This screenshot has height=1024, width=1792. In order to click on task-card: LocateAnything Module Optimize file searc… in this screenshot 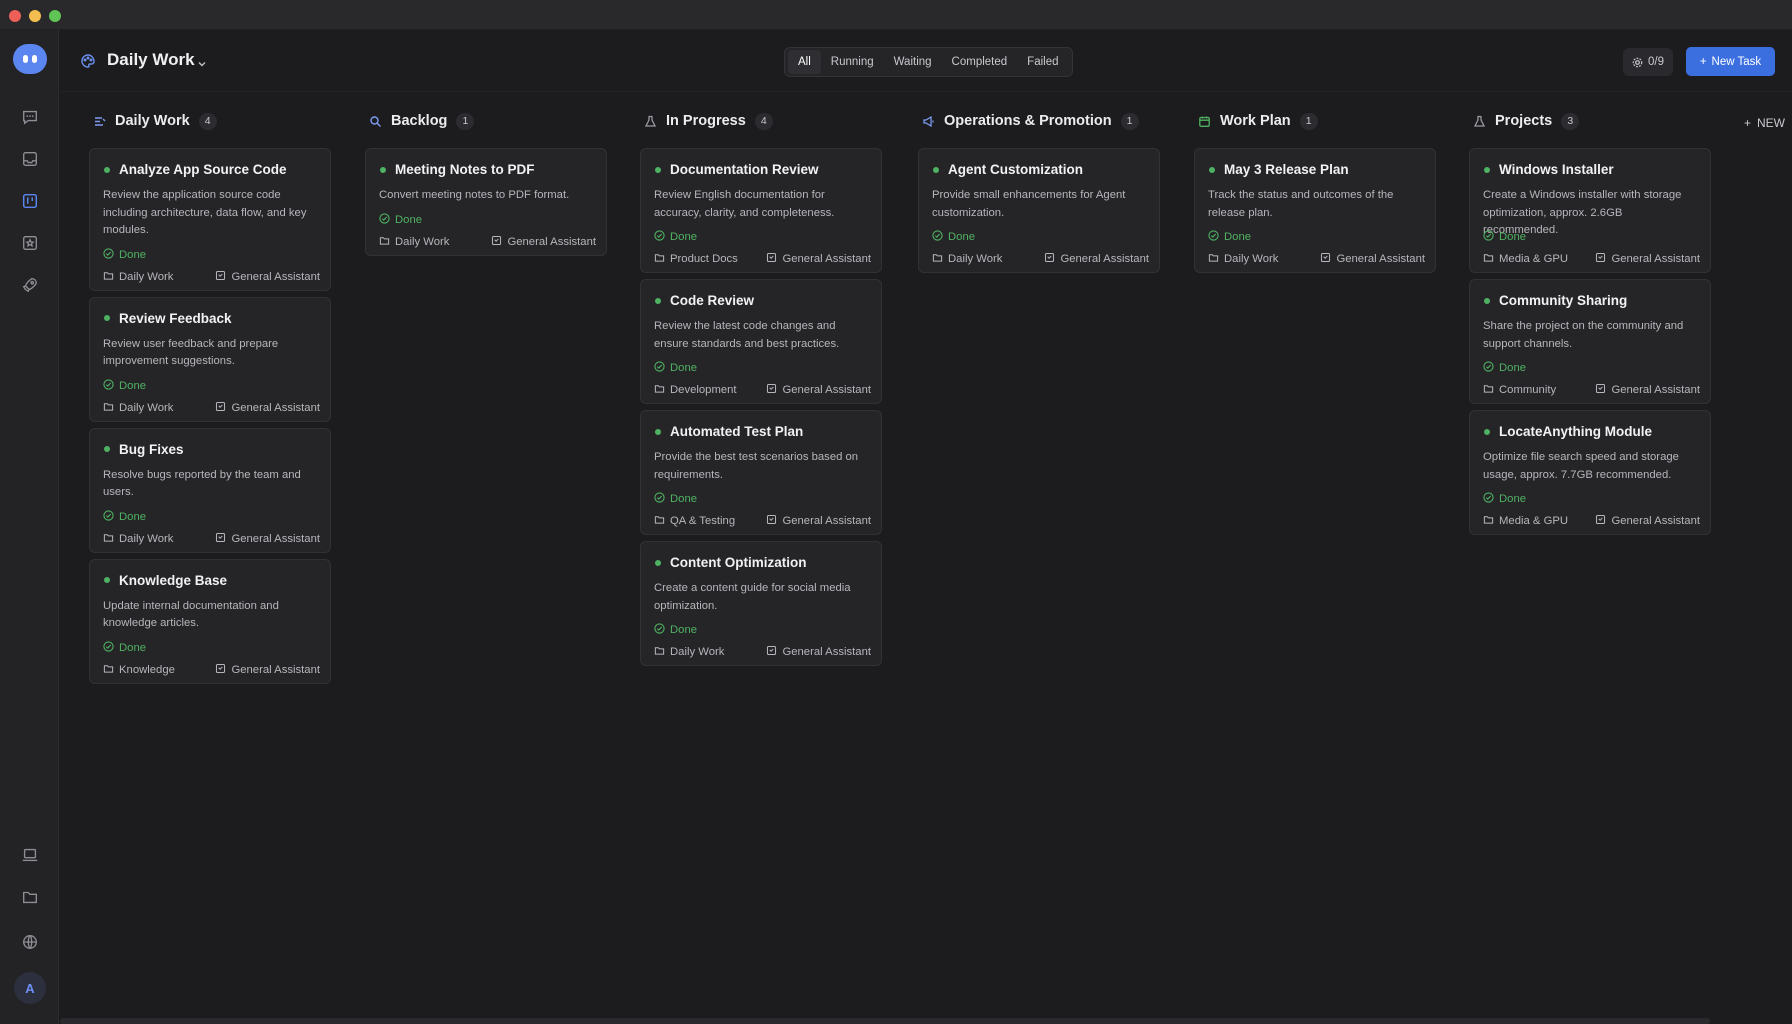, I will do `click(1590, 472)`.